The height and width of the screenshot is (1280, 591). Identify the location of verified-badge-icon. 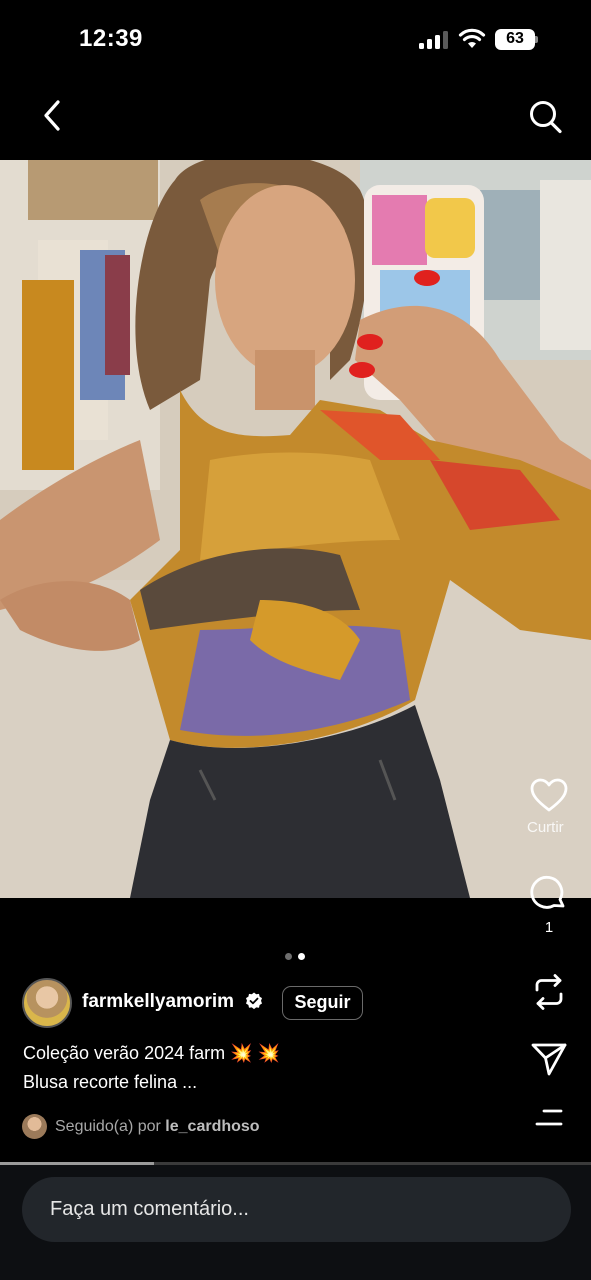
(254, 1001).